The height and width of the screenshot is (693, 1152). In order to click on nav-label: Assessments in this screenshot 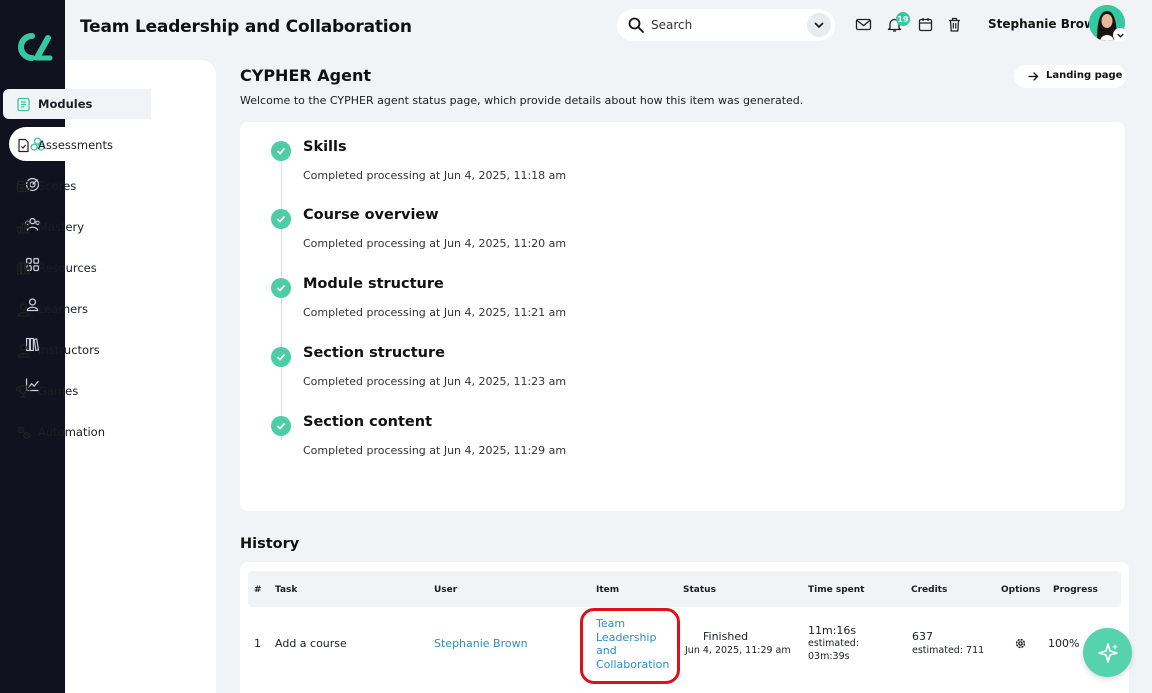, I will do `click(75, 145)`.